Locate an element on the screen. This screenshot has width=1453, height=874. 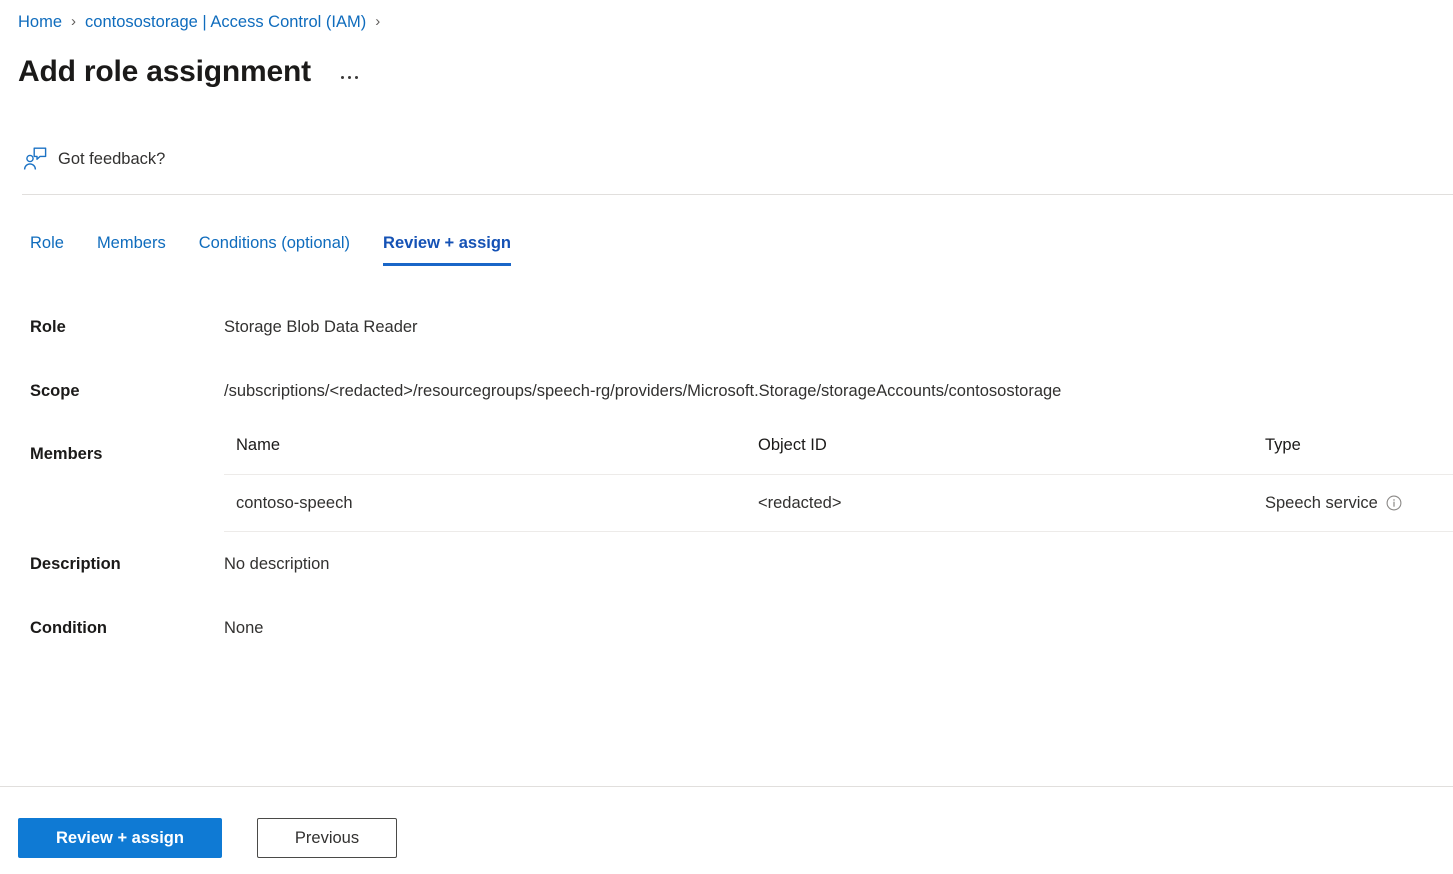
tab-review-assign: Review + assign is located at coordinates (447, 249).